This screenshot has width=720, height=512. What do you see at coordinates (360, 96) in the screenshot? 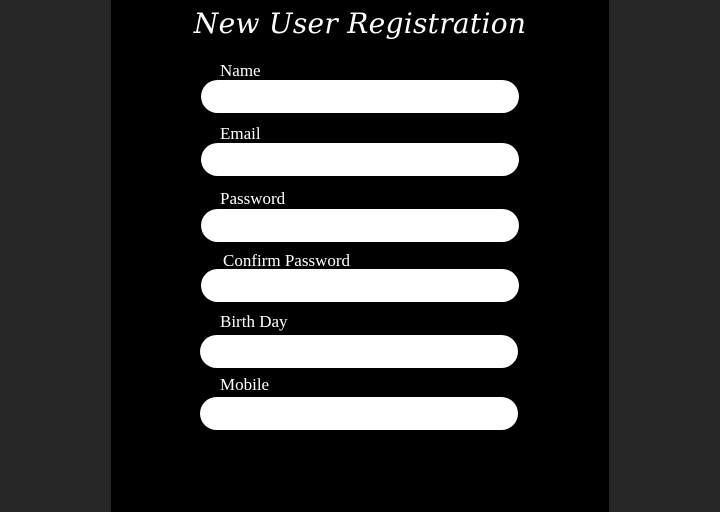
I see `name-input` at bounding box center [360, 96].